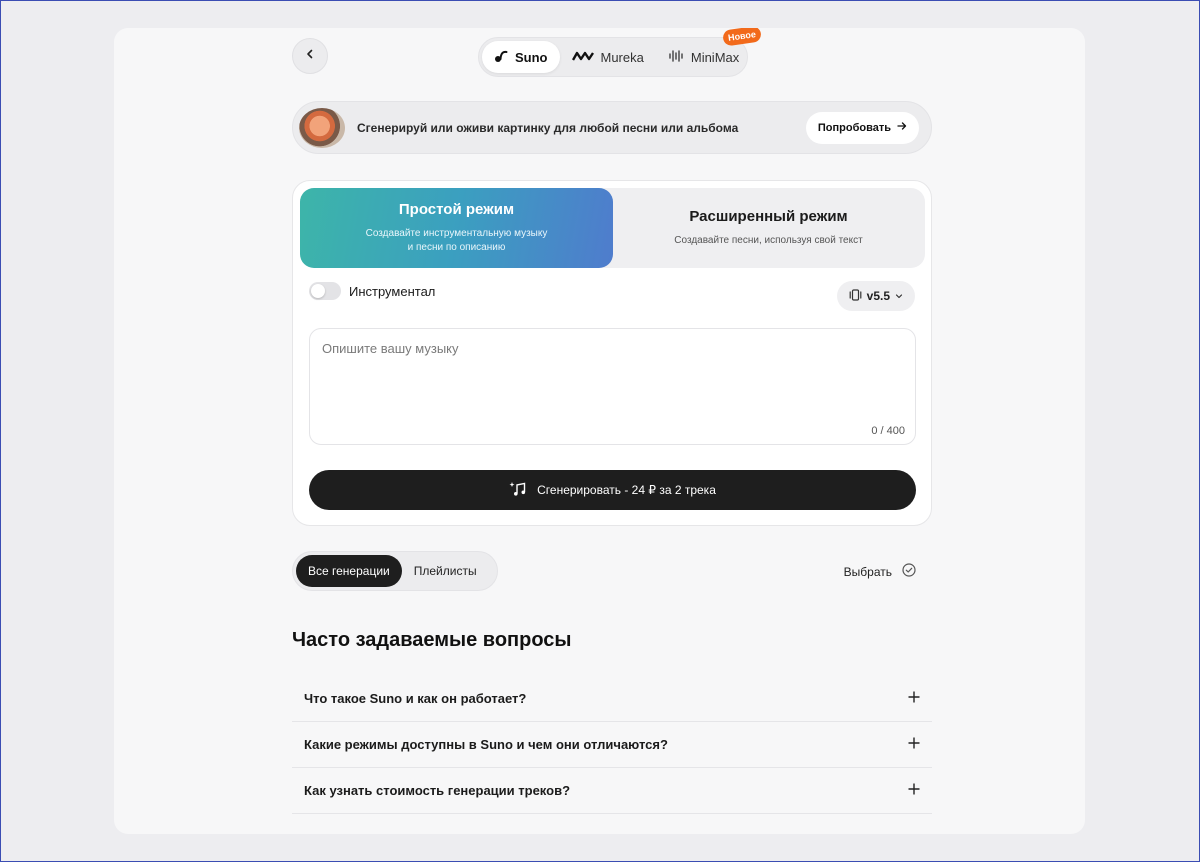  Describe the element at coordinates (742, 37) in the screenshot. I see `new-badge: Новое` at that location.